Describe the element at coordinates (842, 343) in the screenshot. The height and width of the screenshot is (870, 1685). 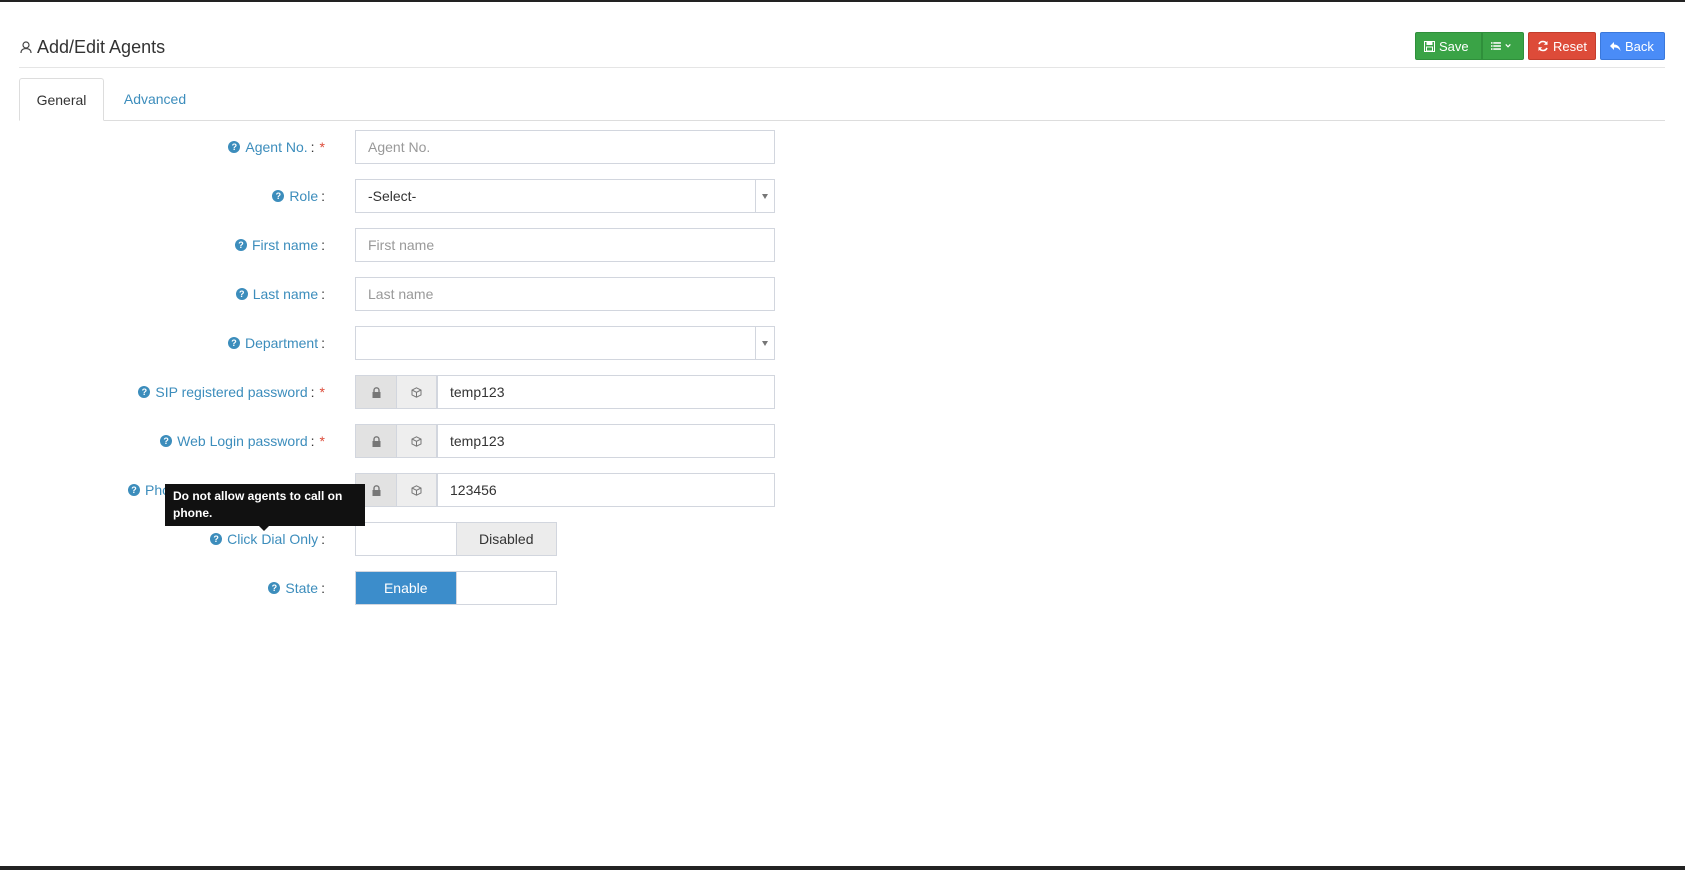
I see `department-row: ? Department :` at that location.